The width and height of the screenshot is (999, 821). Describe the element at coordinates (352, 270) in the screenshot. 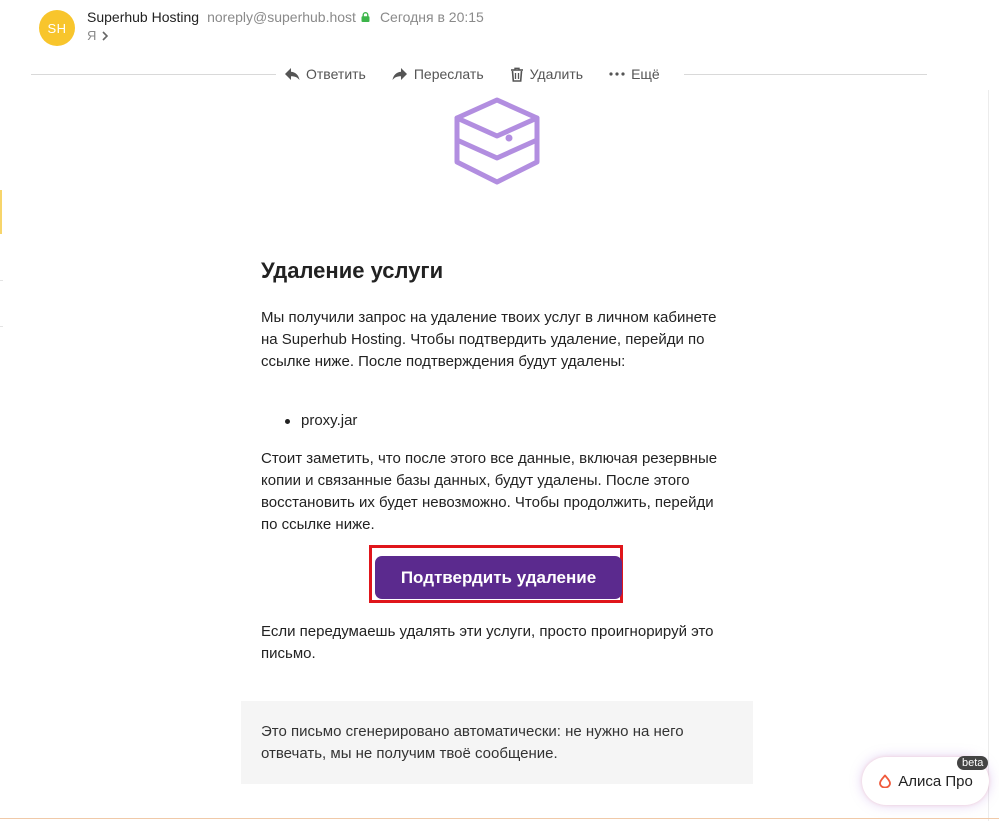

I see `email-title: Удаление услуги` at that location.